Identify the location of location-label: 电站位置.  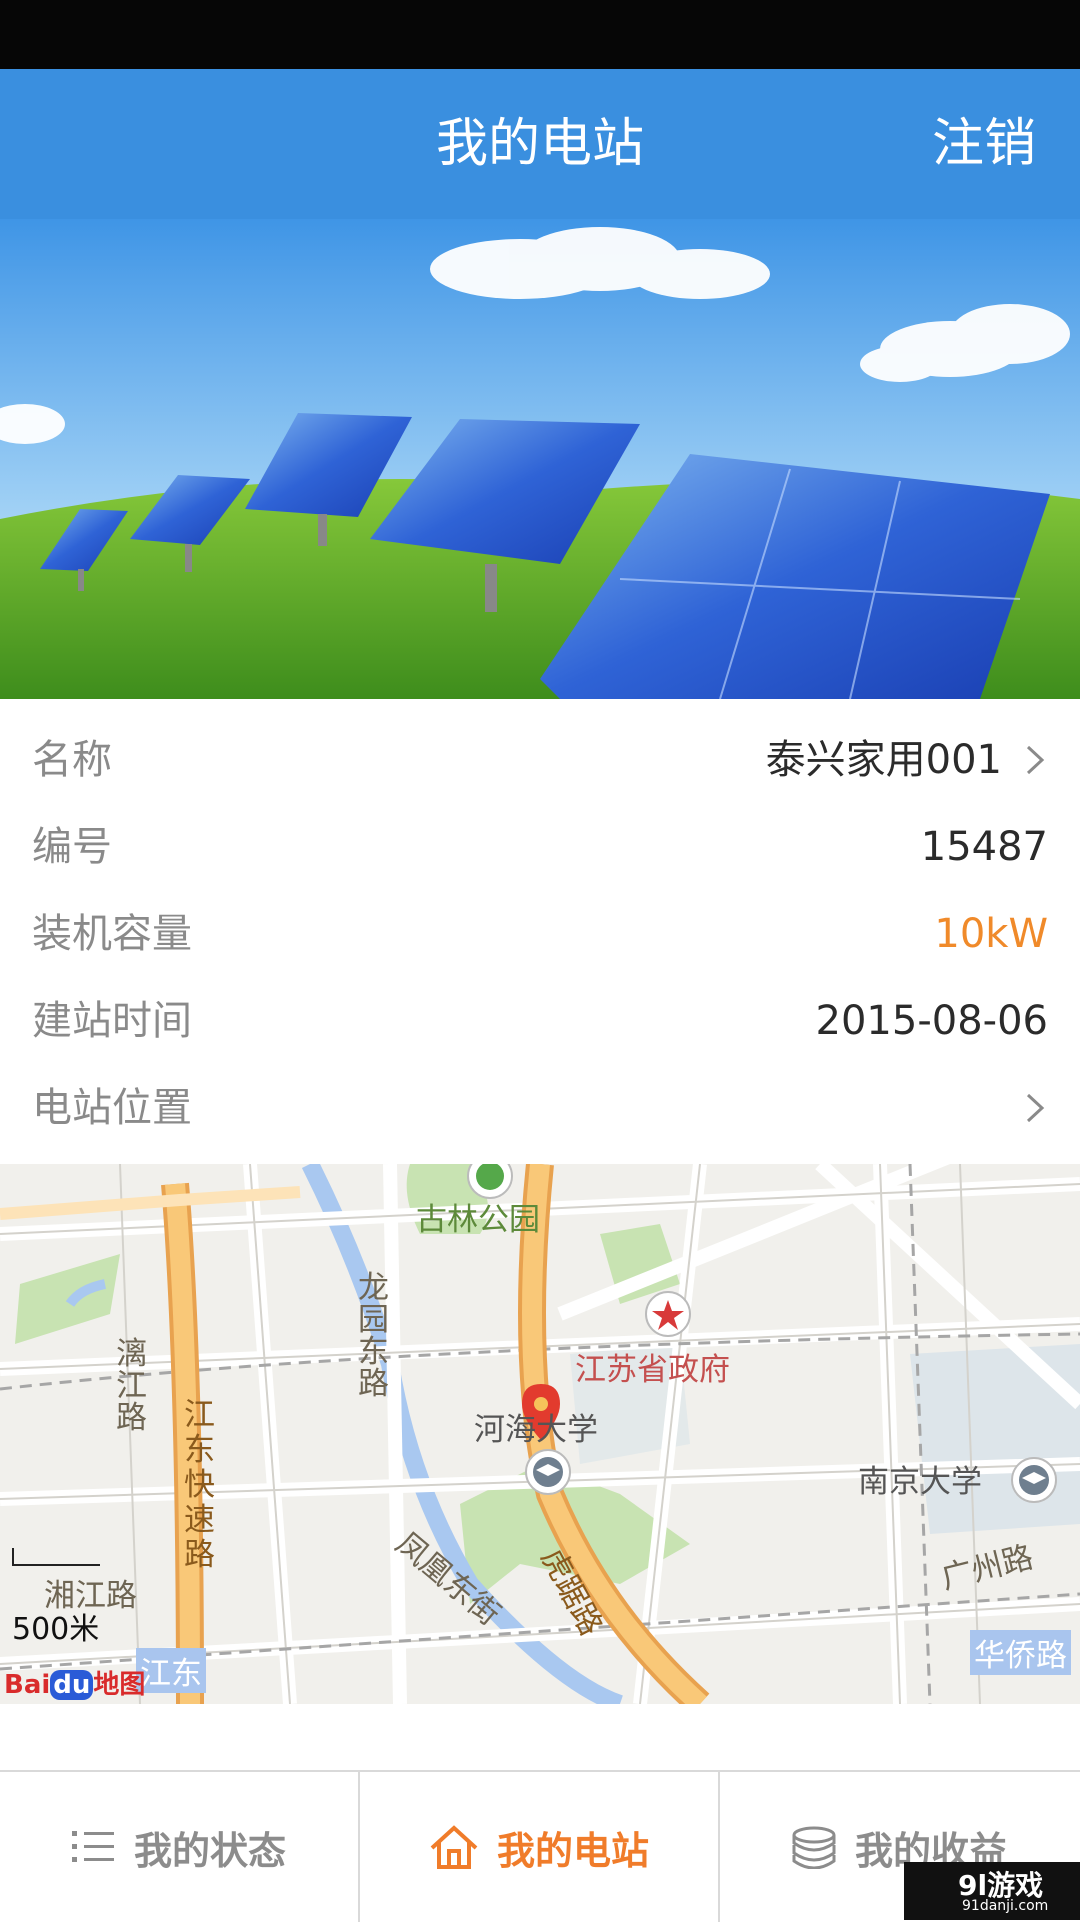
(112, 1108).